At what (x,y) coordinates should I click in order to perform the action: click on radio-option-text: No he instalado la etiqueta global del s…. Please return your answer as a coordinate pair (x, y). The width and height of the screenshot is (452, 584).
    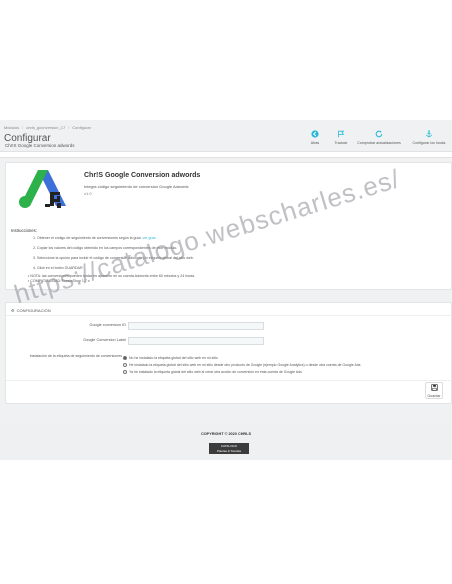
    Looking at the image, I should click on (173, 357).